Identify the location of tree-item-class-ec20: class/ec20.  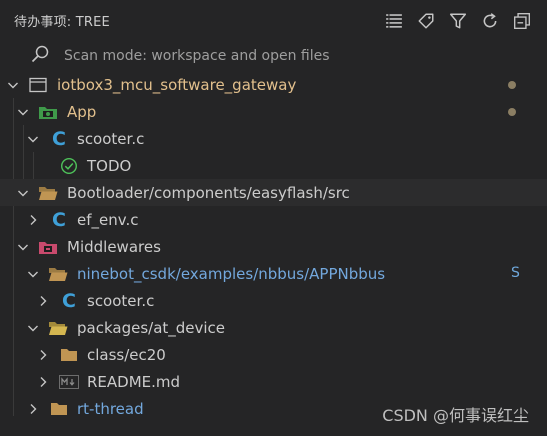
(273, 354).